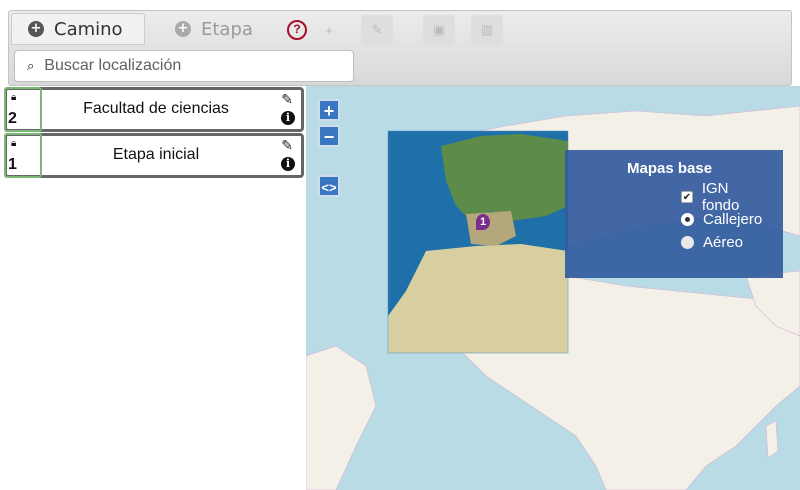 The image size is (800, 490). I want to click on stage-order: 1, so click(12, 164).